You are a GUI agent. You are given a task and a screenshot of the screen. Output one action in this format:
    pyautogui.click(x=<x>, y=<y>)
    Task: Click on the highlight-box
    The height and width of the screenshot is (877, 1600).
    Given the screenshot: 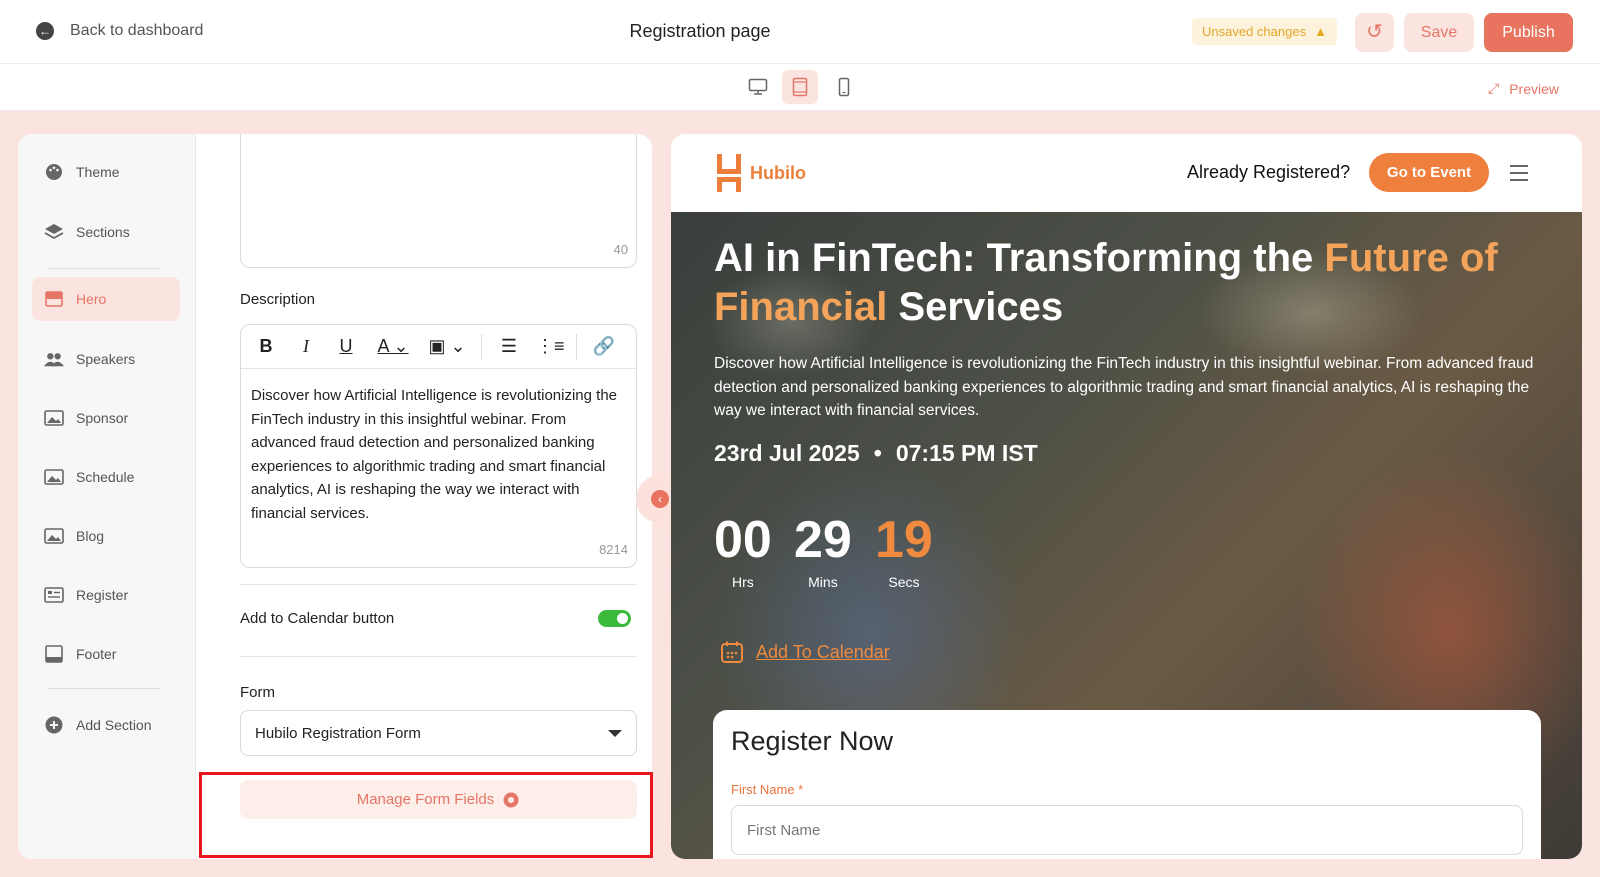 What is the action you would take?
    pyautogui.click(x=426, y=815)
    